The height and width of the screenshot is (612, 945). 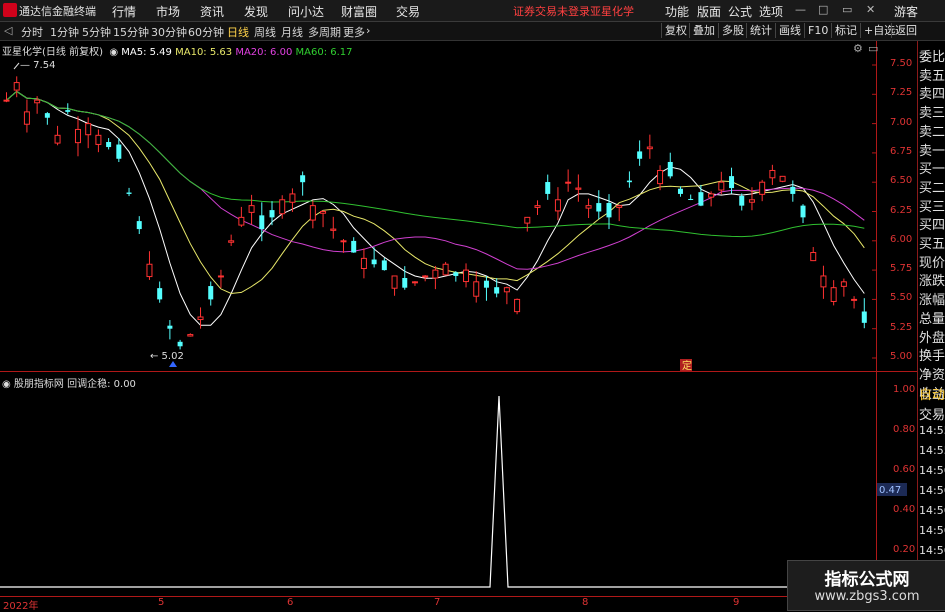 I want to click on btn-biaoji: 标记, so click(x=845, y=30).